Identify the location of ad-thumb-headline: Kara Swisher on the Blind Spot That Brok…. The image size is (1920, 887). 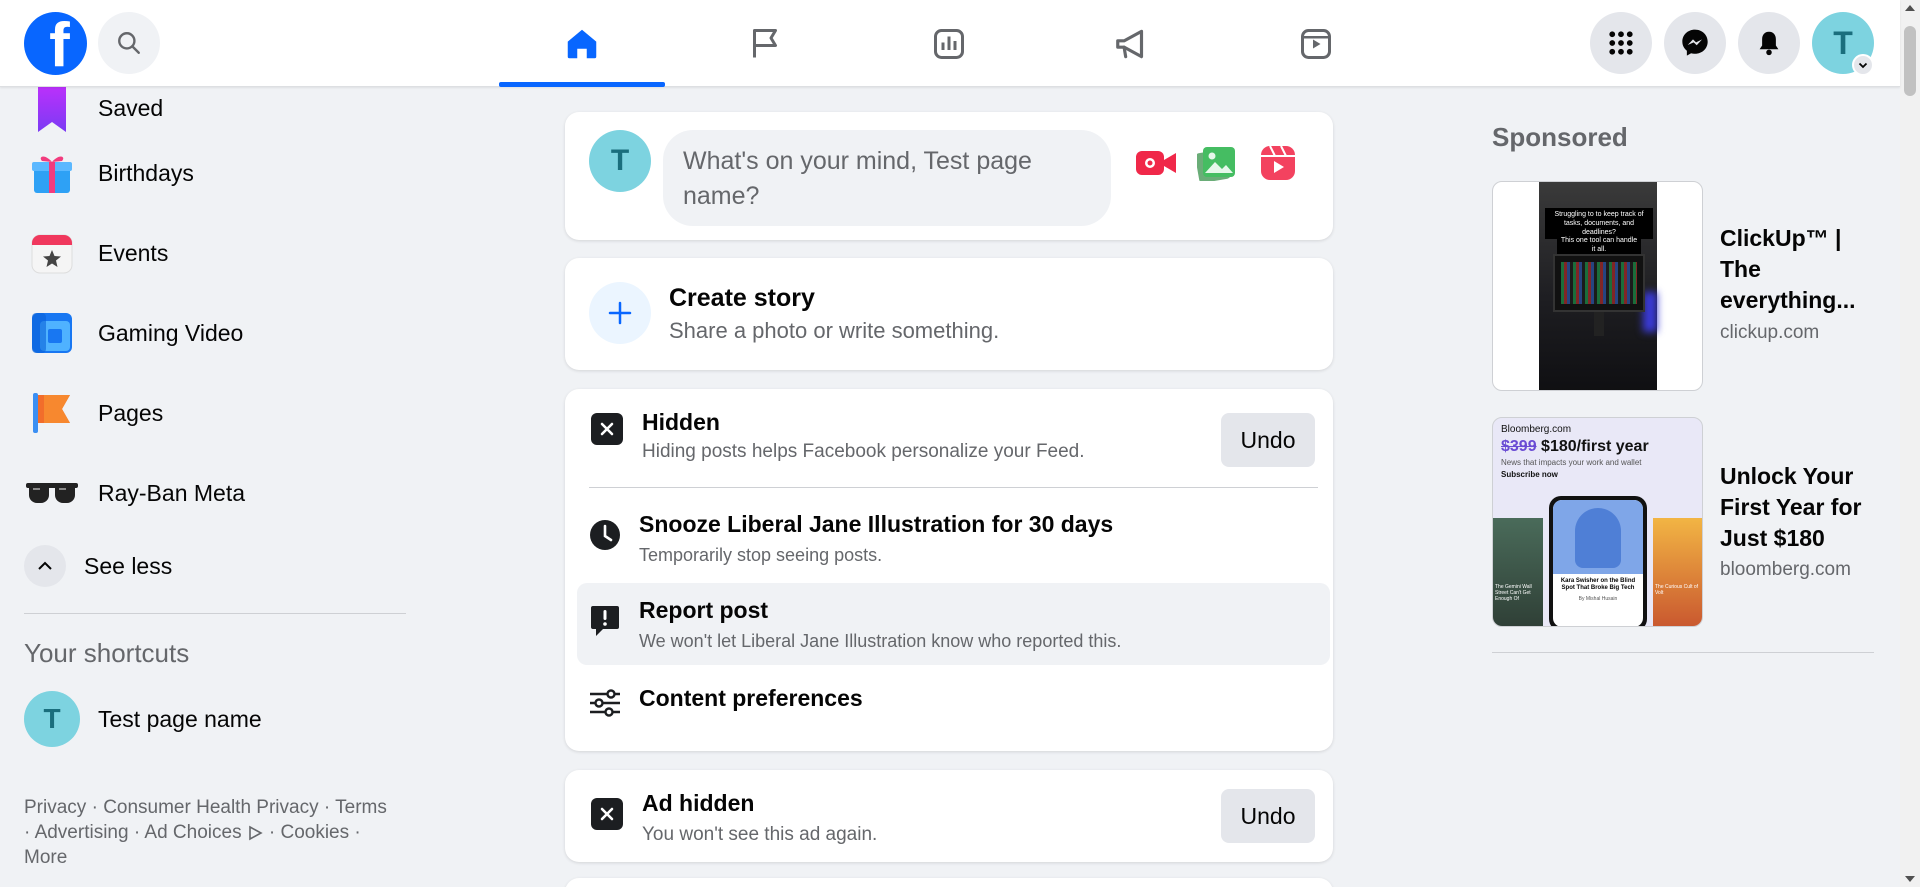
(1598, 584).